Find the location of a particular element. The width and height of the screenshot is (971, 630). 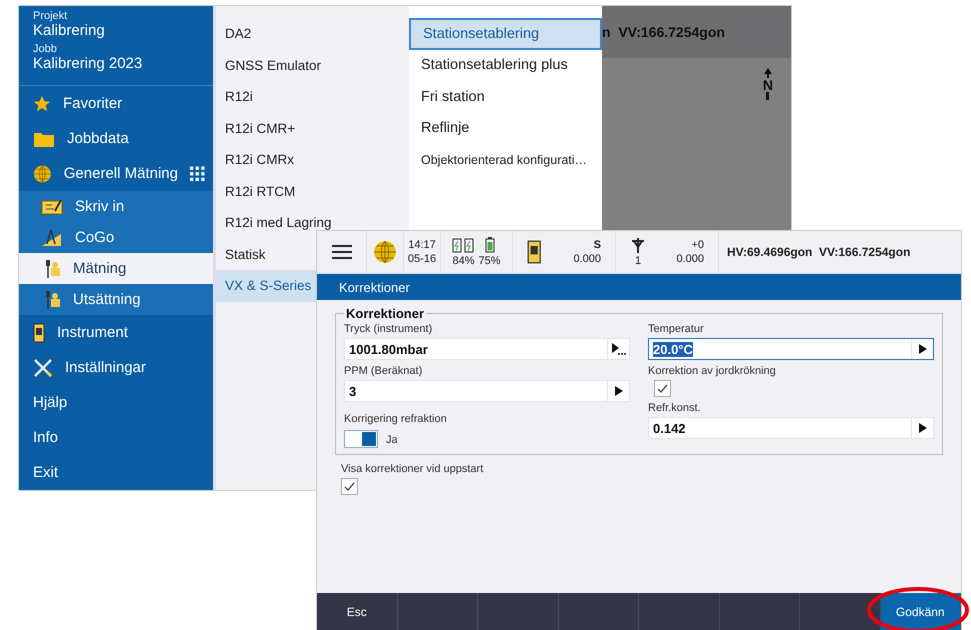

instrument-code: S is located at coordinates (597, 245).